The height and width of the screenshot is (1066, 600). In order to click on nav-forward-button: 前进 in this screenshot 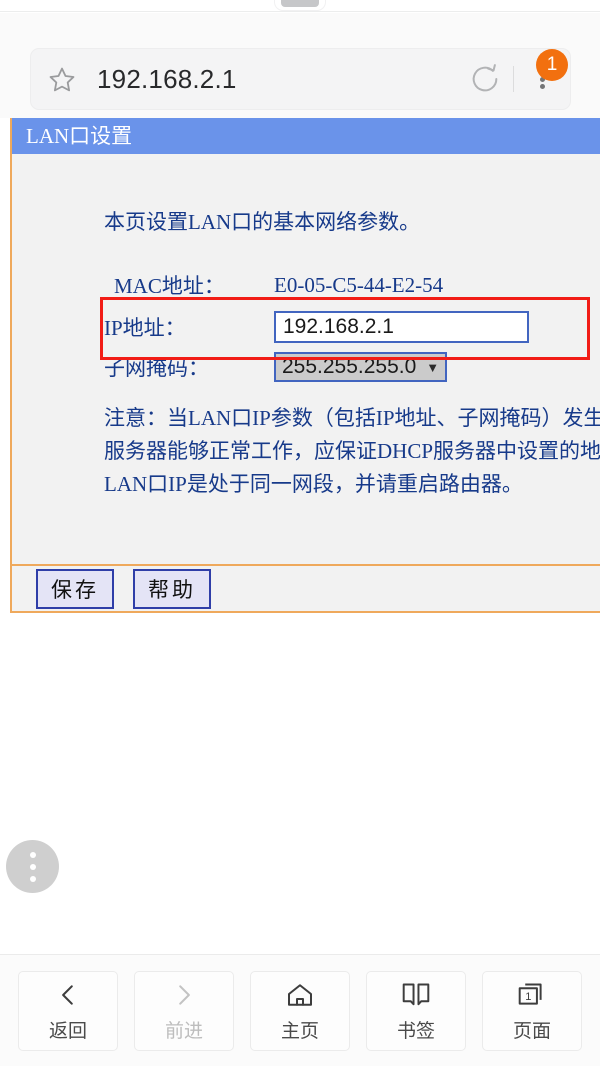, I will do `click(184, 1010)`.